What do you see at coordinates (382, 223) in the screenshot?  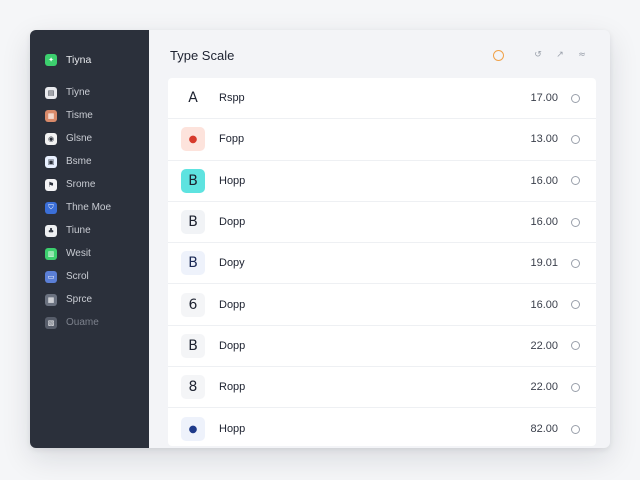 I see `list-item: B Dopp 16.00` at bounding box center [382, 223].